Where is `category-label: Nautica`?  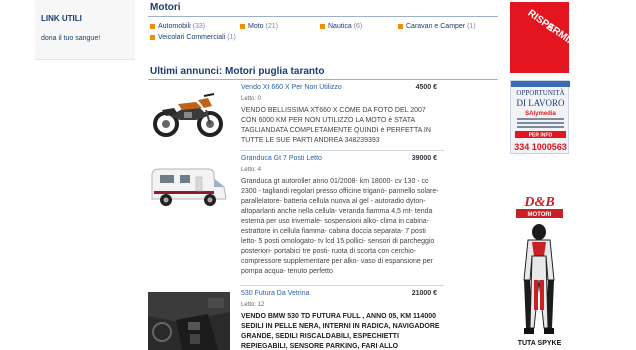 category-label: Nautica is located at coordinates (340, 26).